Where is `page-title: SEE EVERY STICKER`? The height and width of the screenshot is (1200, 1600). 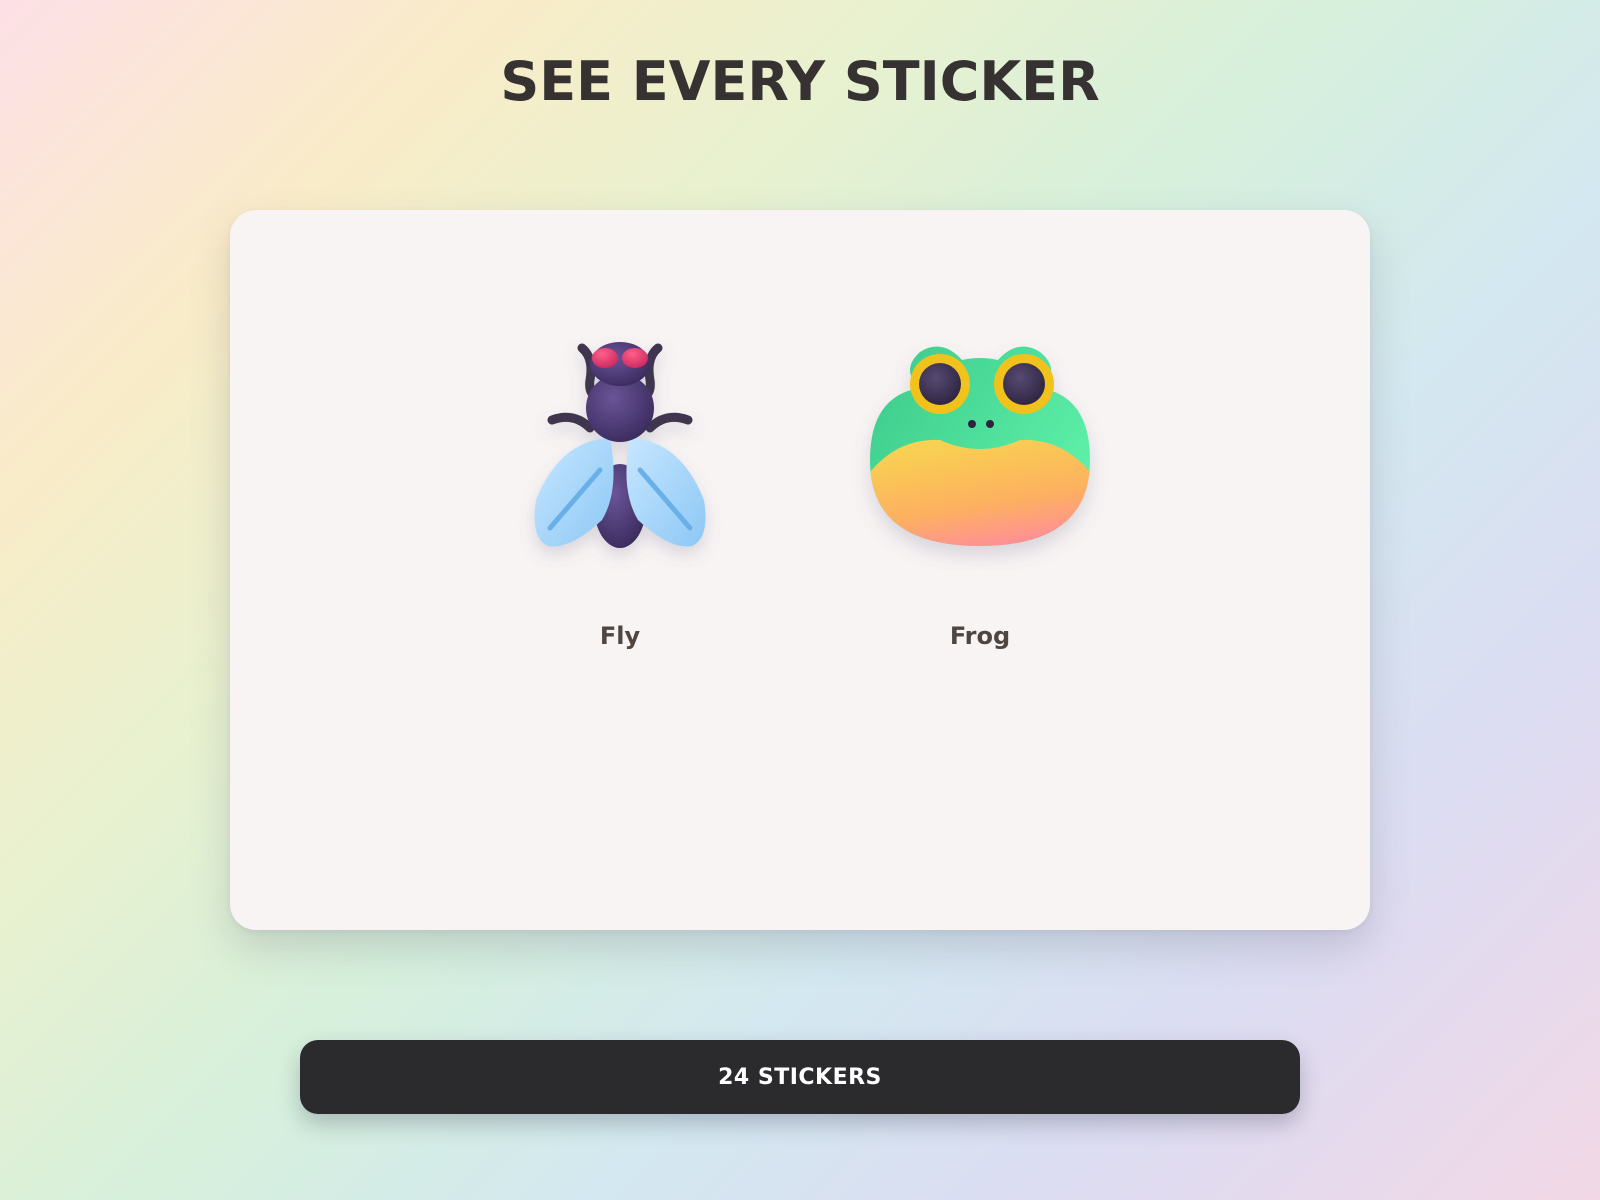 page-title: SEE EVERY STICKER is located at coordinates (800, 81).